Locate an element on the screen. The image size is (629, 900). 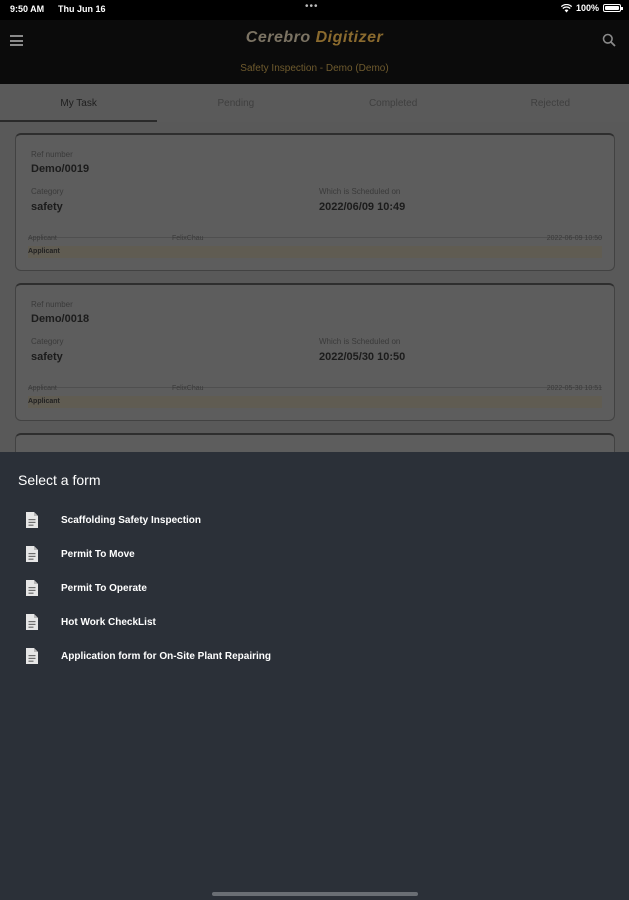
home-indicator is located at coordinates (315, 894).